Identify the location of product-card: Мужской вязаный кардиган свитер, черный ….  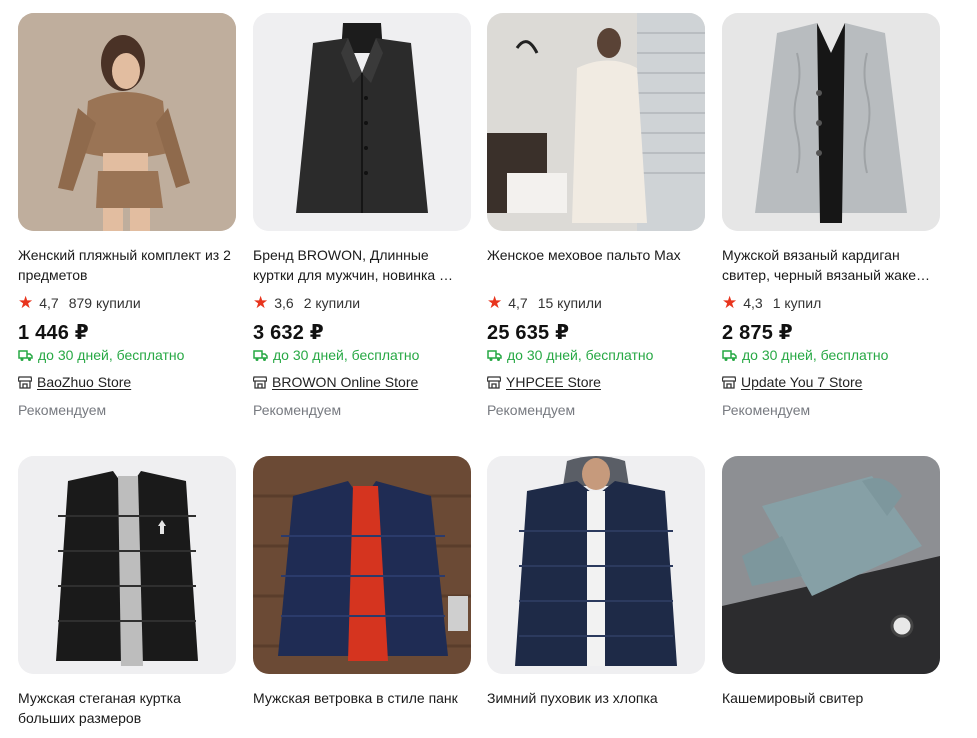
(831, 216).